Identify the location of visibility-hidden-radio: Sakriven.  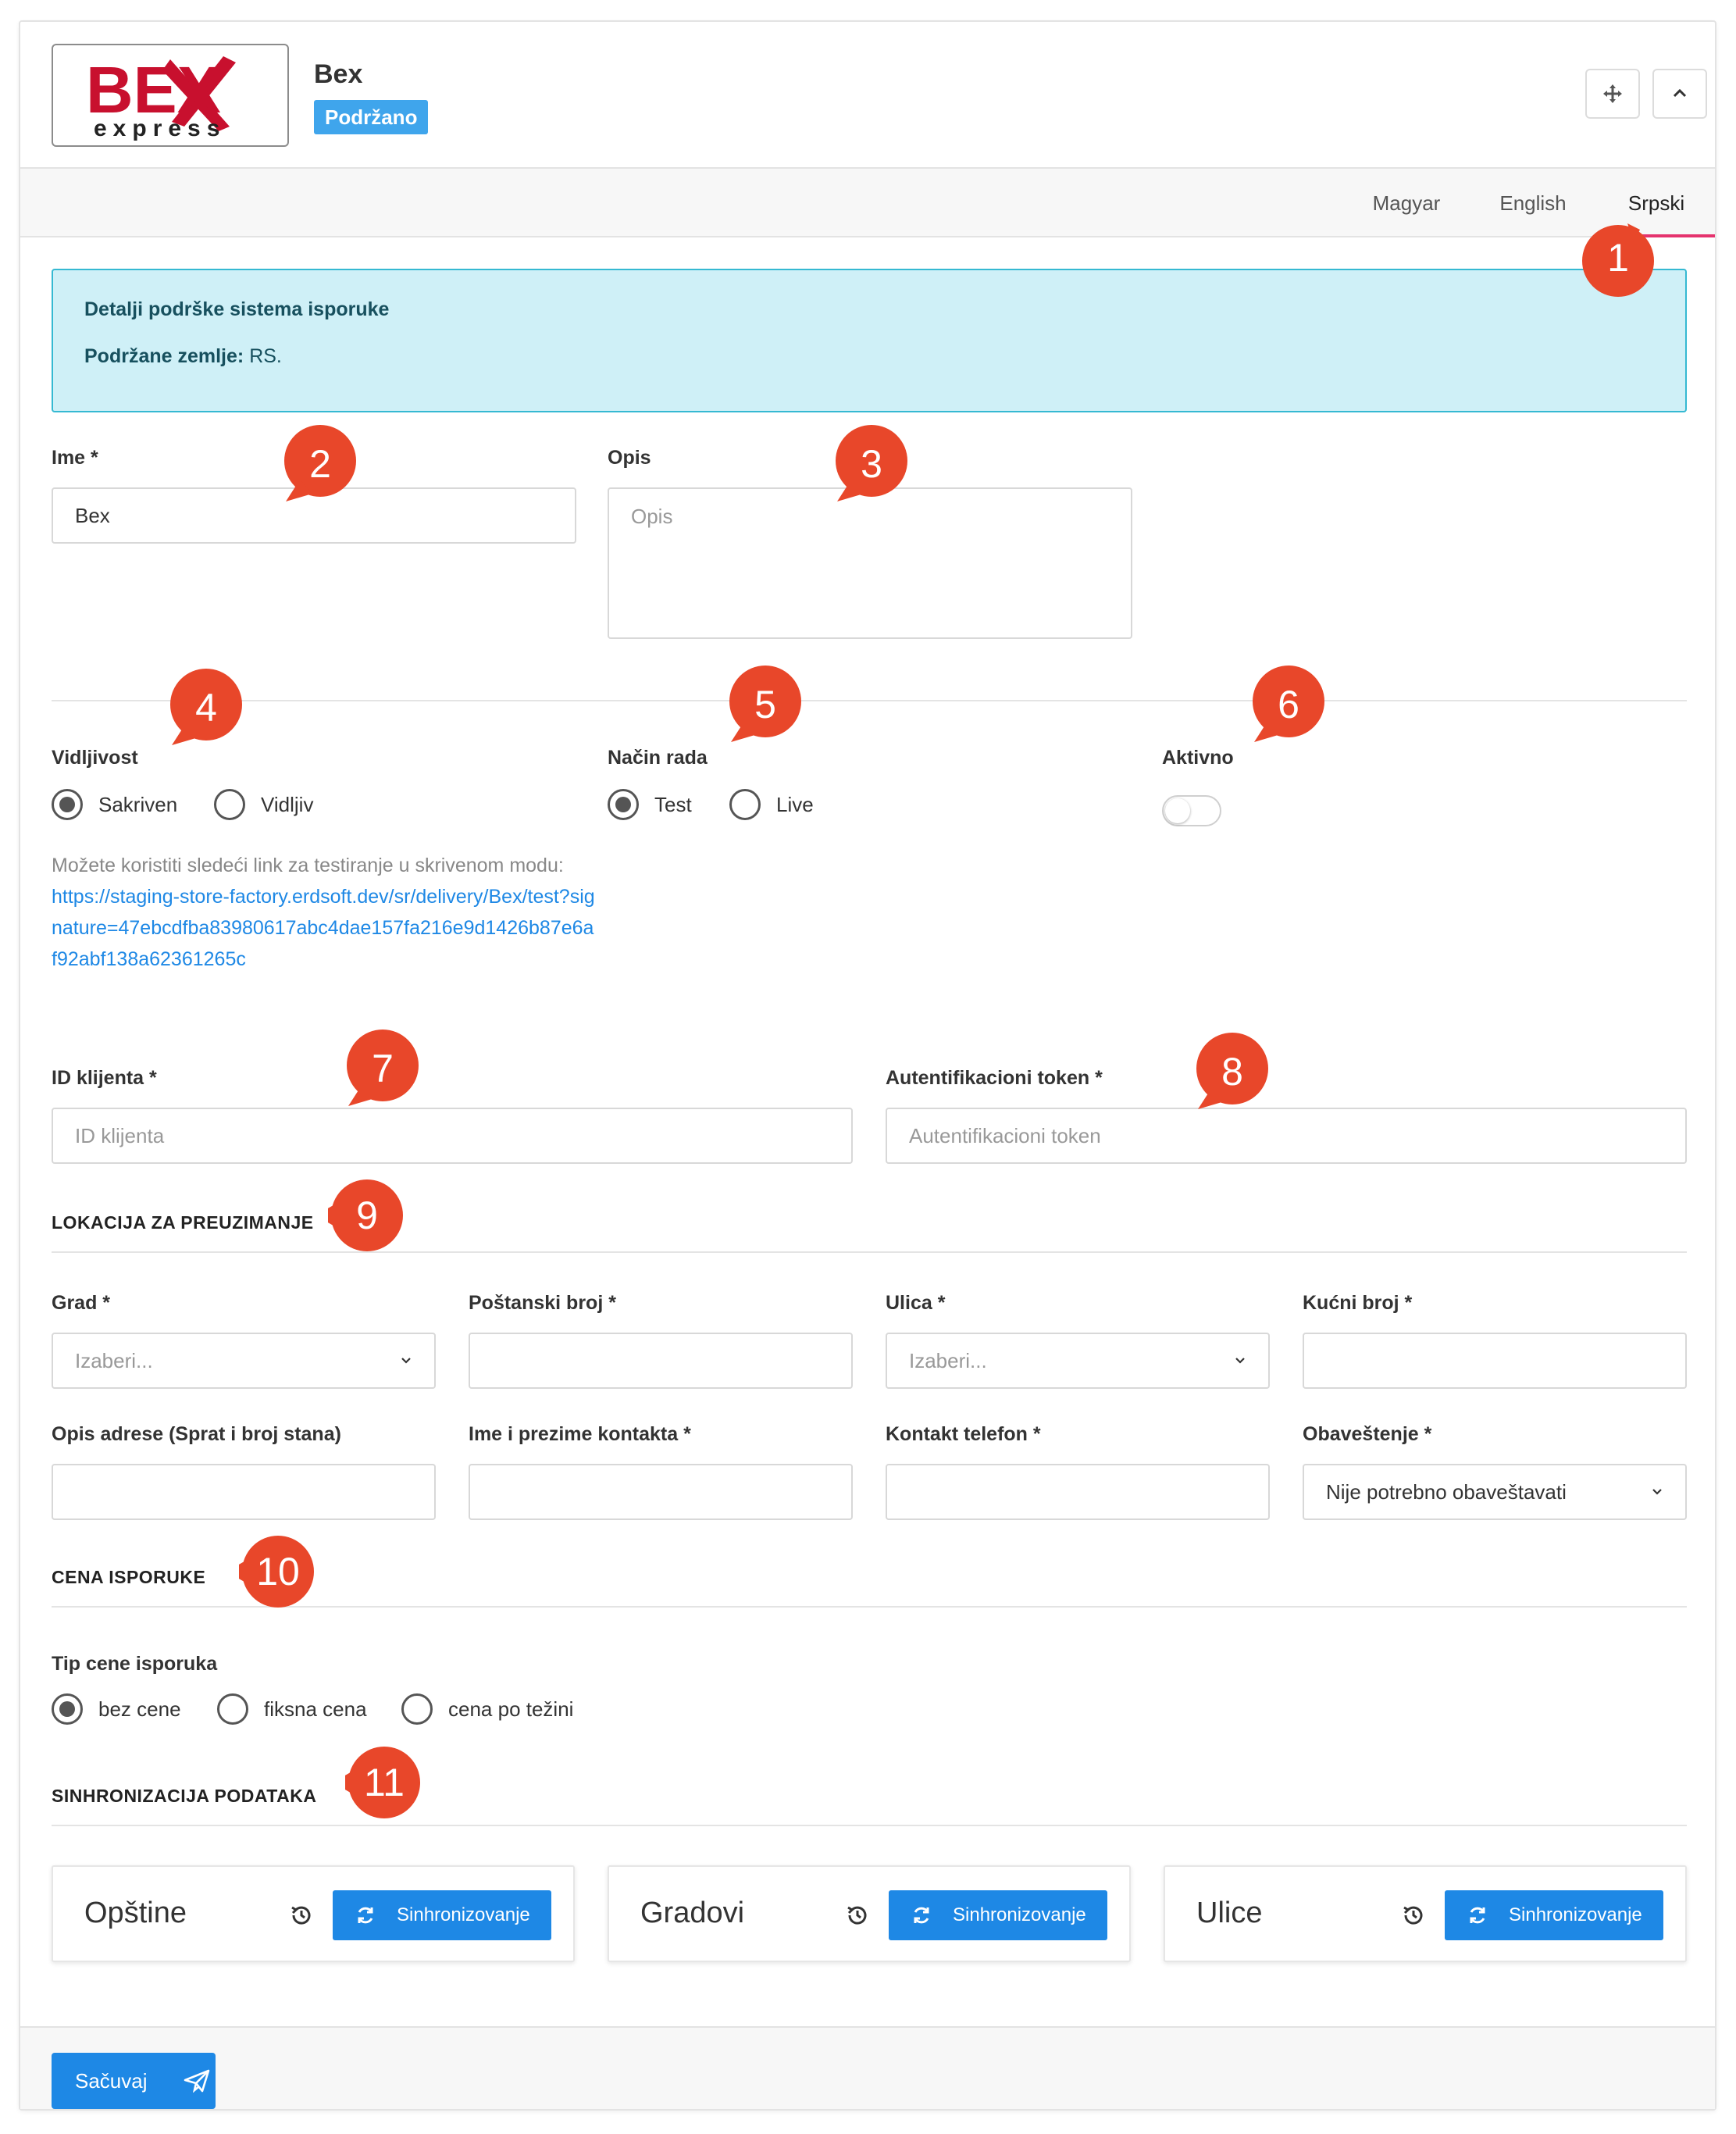
(115, 805).